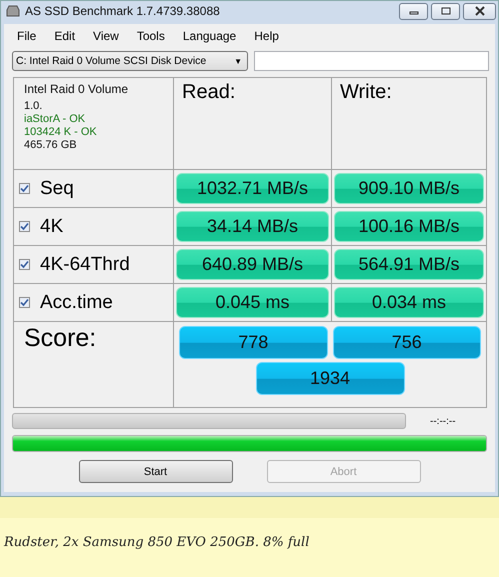  I want to click on drive-info-line: 465.76 GB, so click(51, 145).